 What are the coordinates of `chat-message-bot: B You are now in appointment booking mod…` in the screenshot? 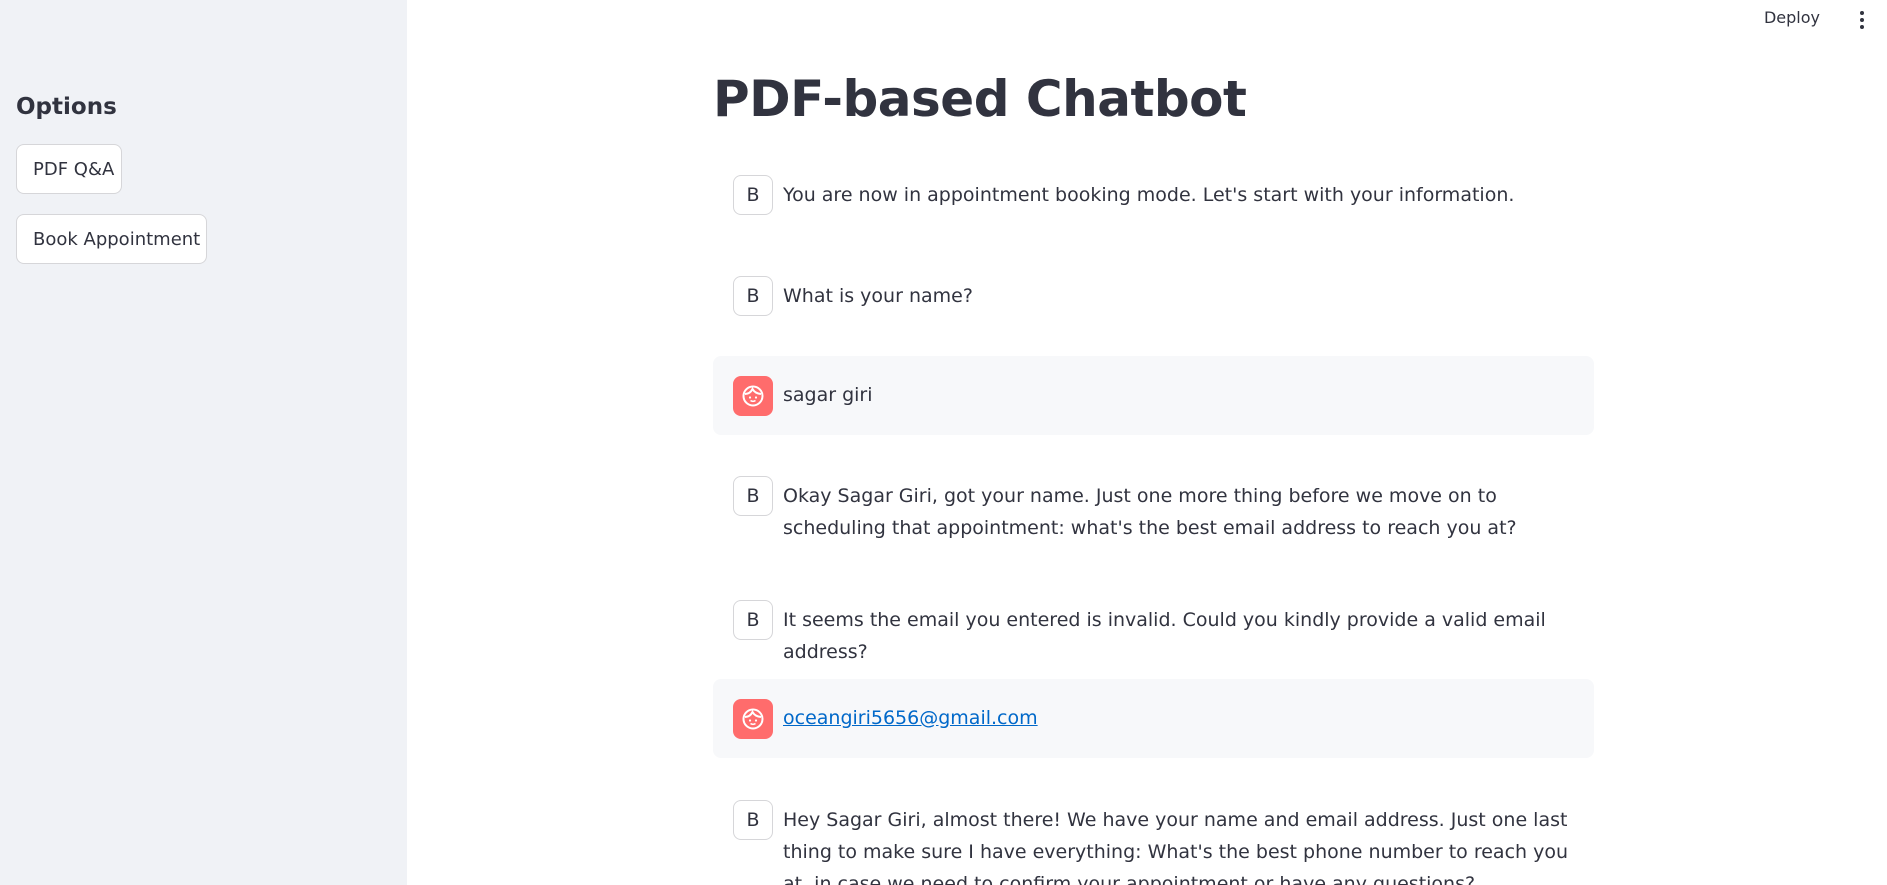 It's located at (1153, 195).